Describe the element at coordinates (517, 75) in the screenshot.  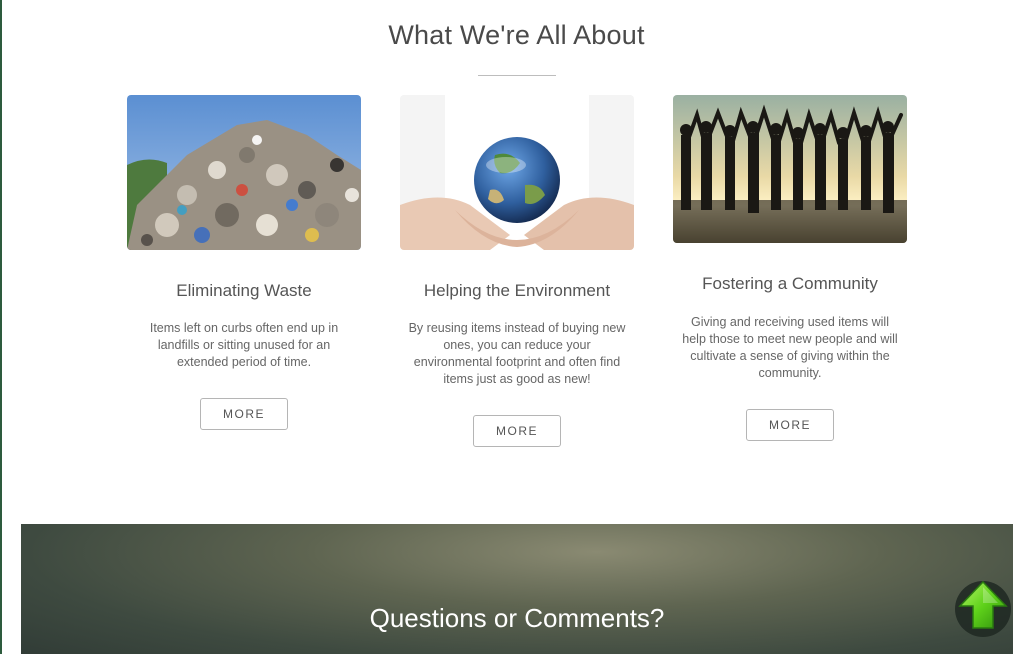
I see `title-divider` at that location.